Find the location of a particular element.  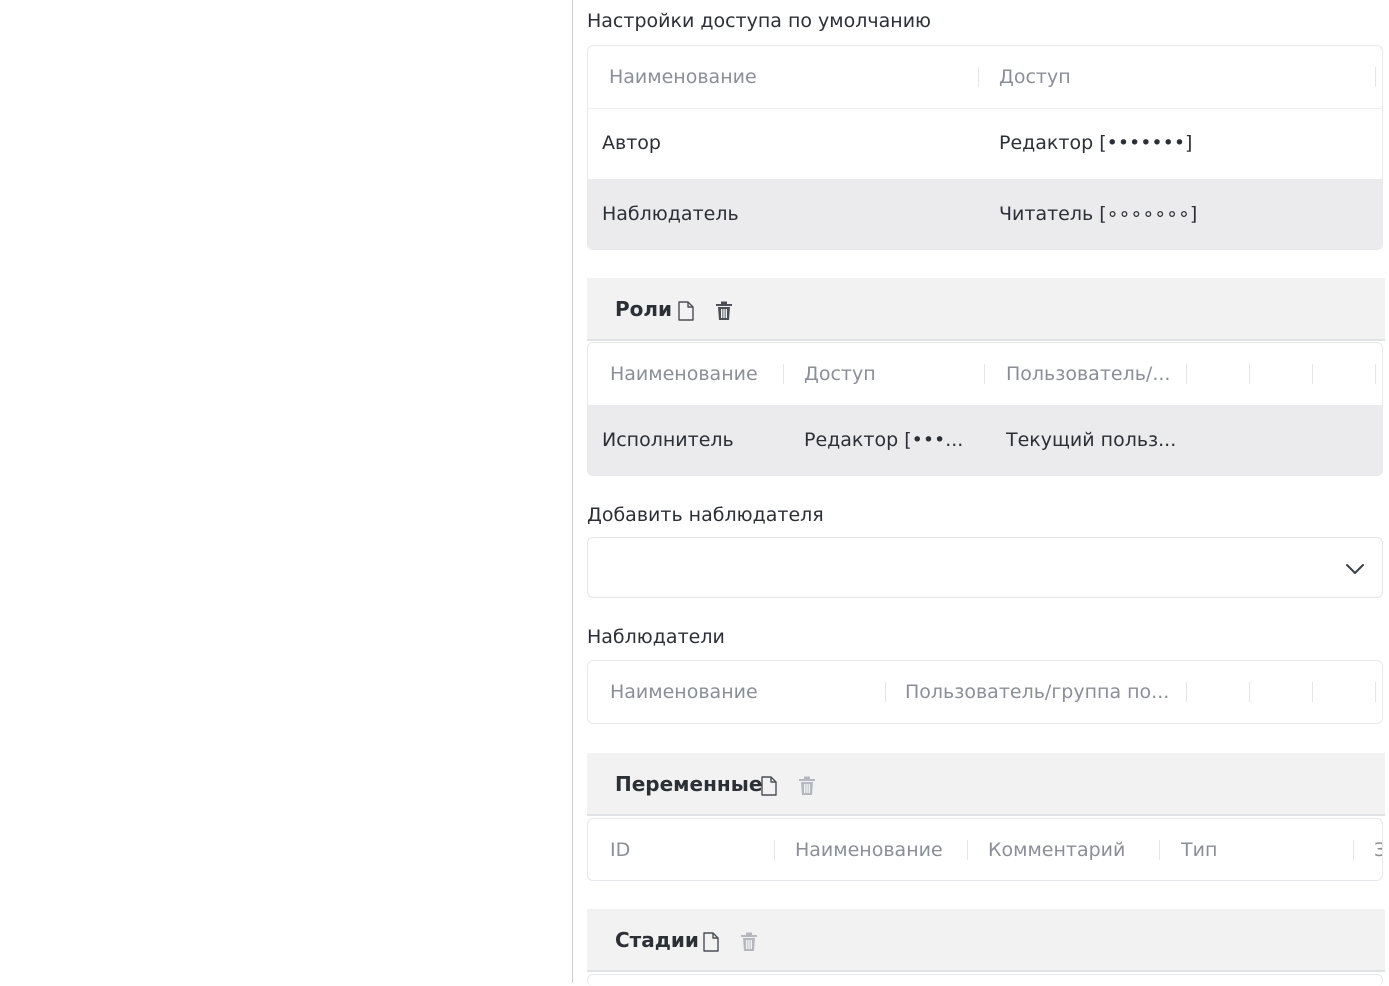

roles-title: Роли is located at coordinates (644, 309).